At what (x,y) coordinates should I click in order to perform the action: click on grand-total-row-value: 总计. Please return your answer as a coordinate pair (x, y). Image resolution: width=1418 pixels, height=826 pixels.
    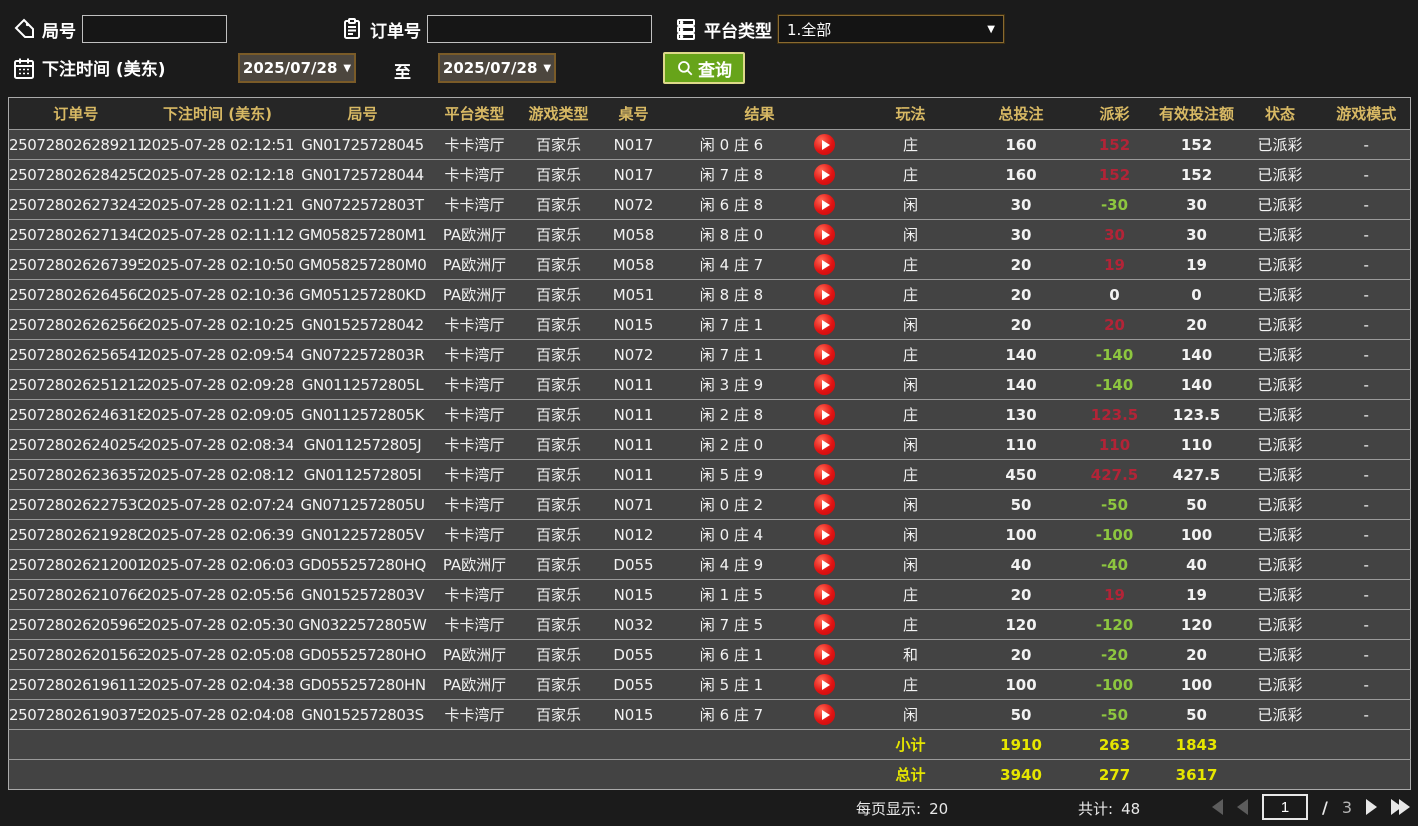
    Looking at the image, I should click on (910, 774).